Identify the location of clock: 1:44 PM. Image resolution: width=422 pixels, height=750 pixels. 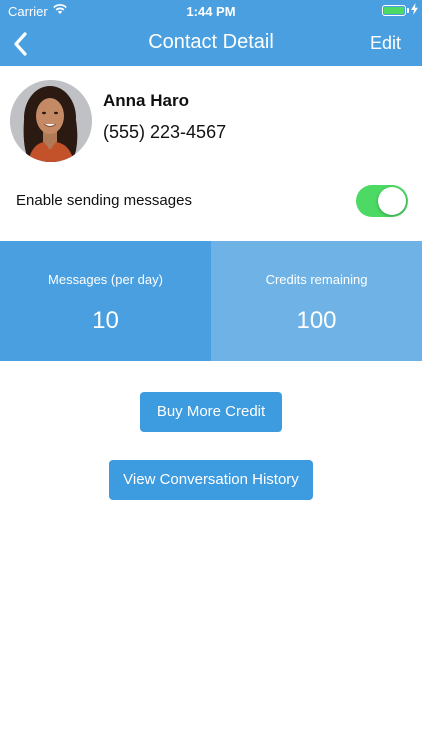
(211, 11).